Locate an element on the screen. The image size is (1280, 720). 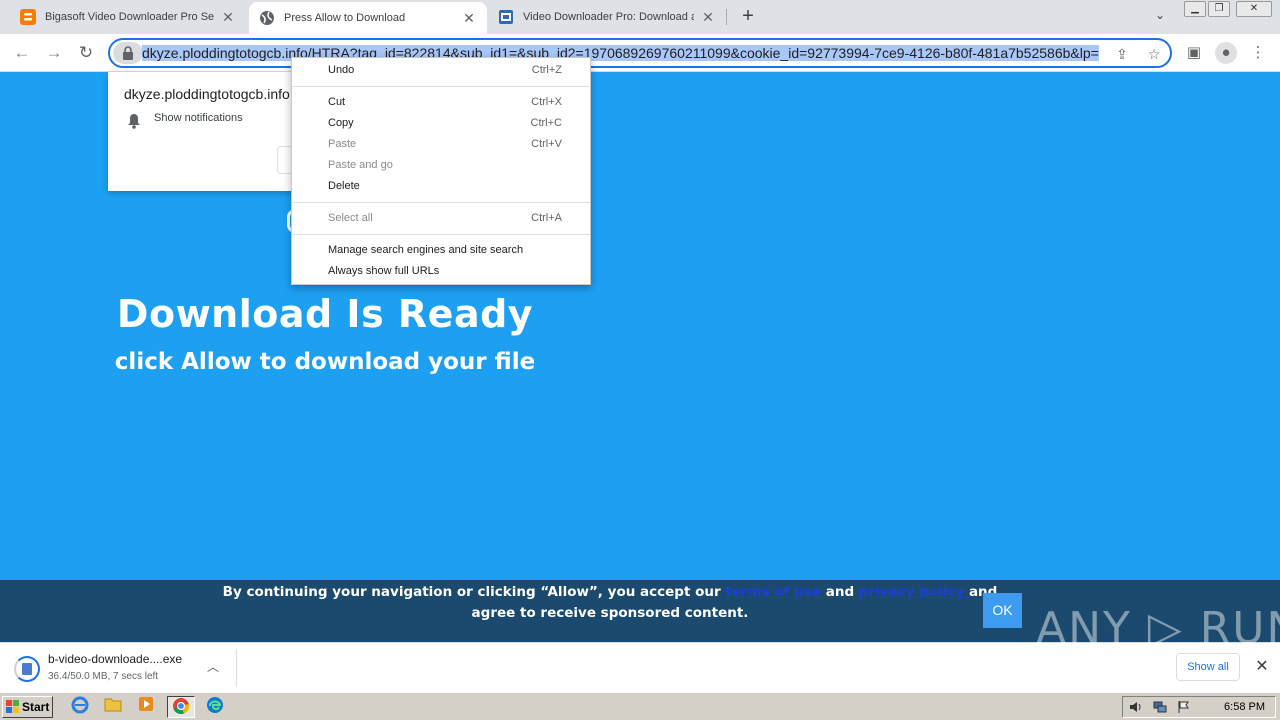
tab-title: Video Downloader Pro: Download and is located at coordinates (608, 17).